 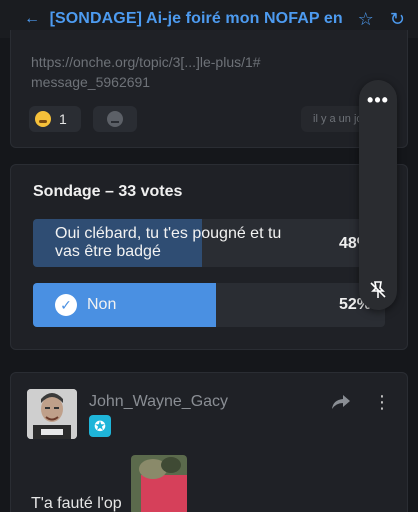 I want to click on poll-option-non: ✓ Non 52%, so click(x=209, y=305).